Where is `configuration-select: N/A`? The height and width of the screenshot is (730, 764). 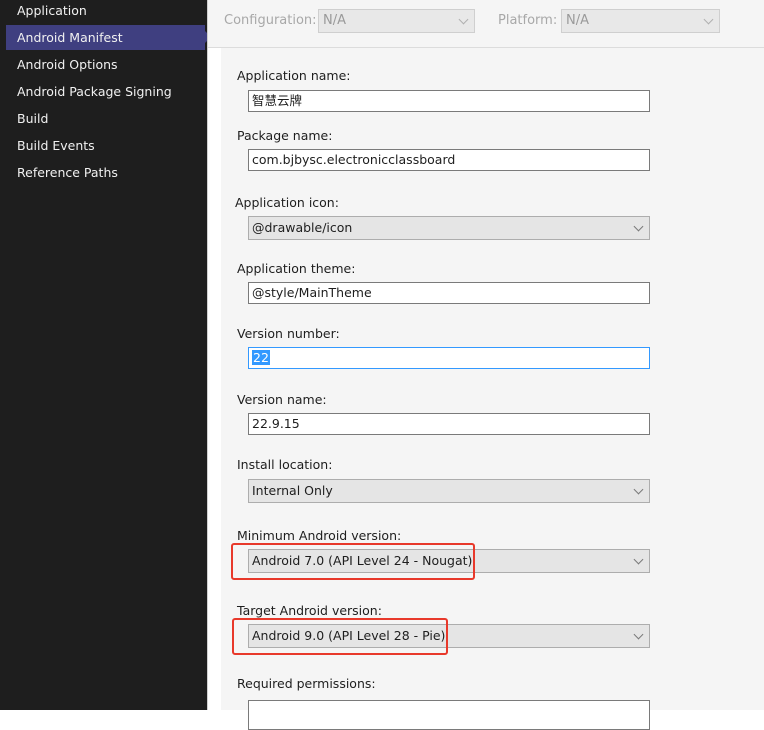
configuration-select: N/A is located at coordinates (396, 21).